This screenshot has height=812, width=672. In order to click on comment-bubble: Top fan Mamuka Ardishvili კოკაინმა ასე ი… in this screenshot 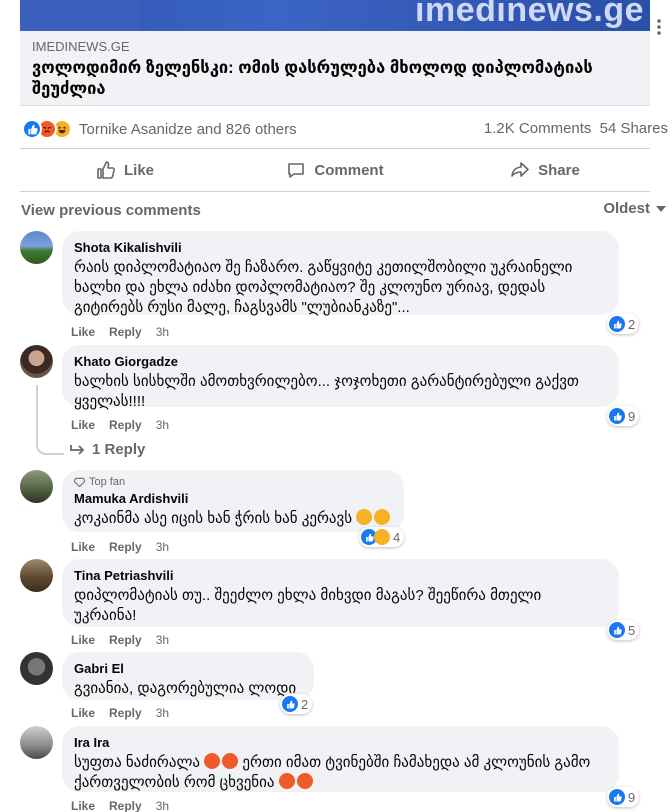, I will do `click(233, 501)`.